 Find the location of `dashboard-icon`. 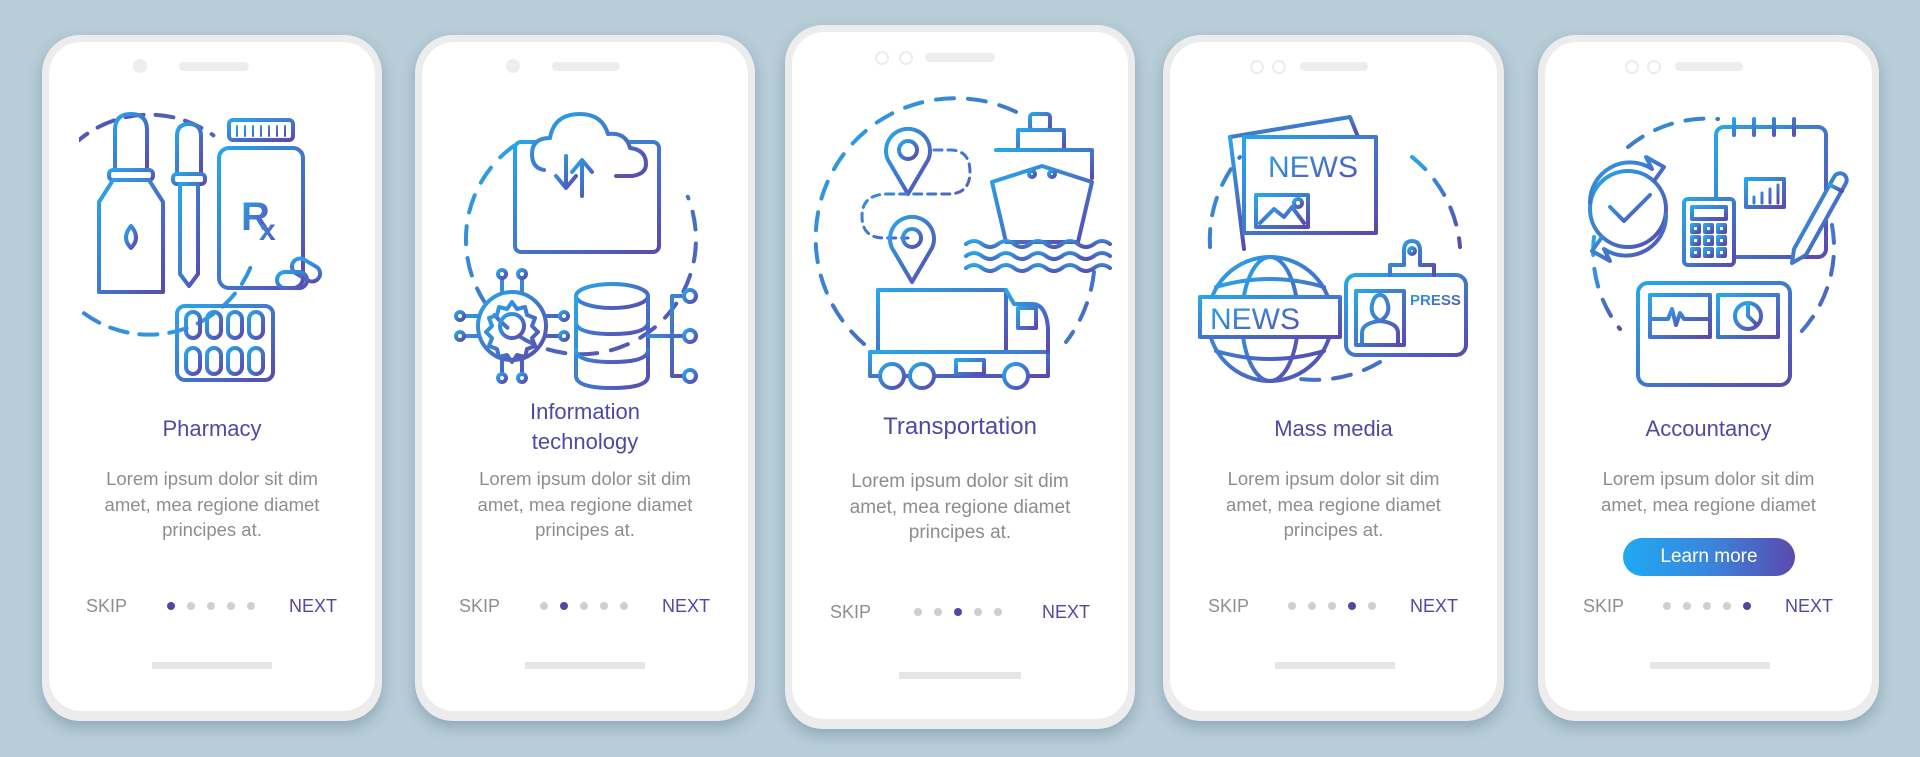

dashboard-icon is located at coordinates (1714, 334).